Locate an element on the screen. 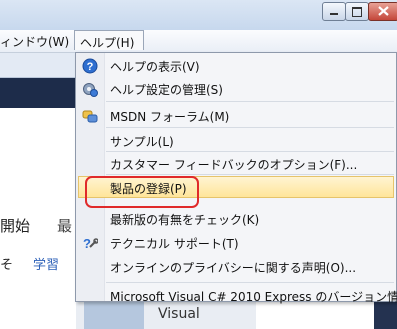 Image resolution: width=397 pixels, height=329 pixels. help-circle-icon: ? is located at coordinates (90, 66).